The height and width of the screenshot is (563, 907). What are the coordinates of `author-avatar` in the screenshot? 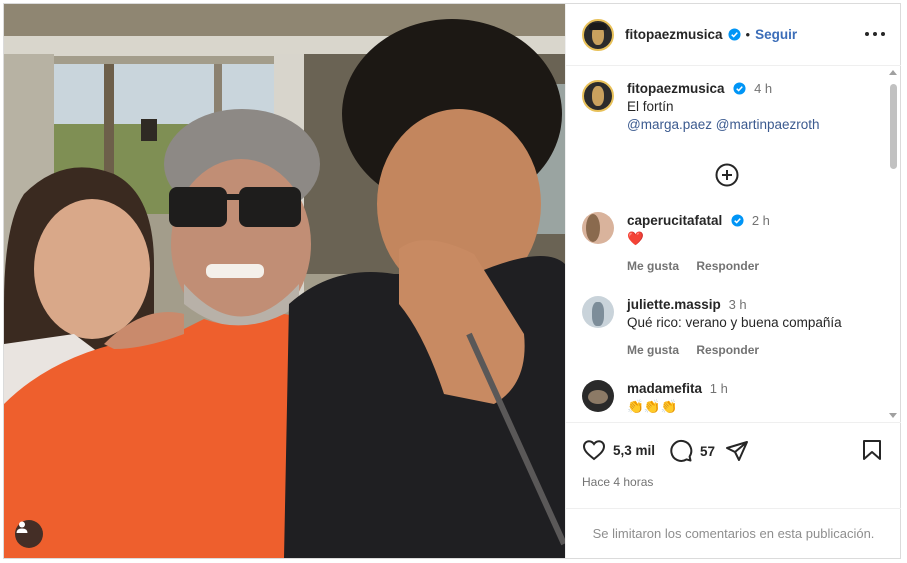 It's located at (598, 34).